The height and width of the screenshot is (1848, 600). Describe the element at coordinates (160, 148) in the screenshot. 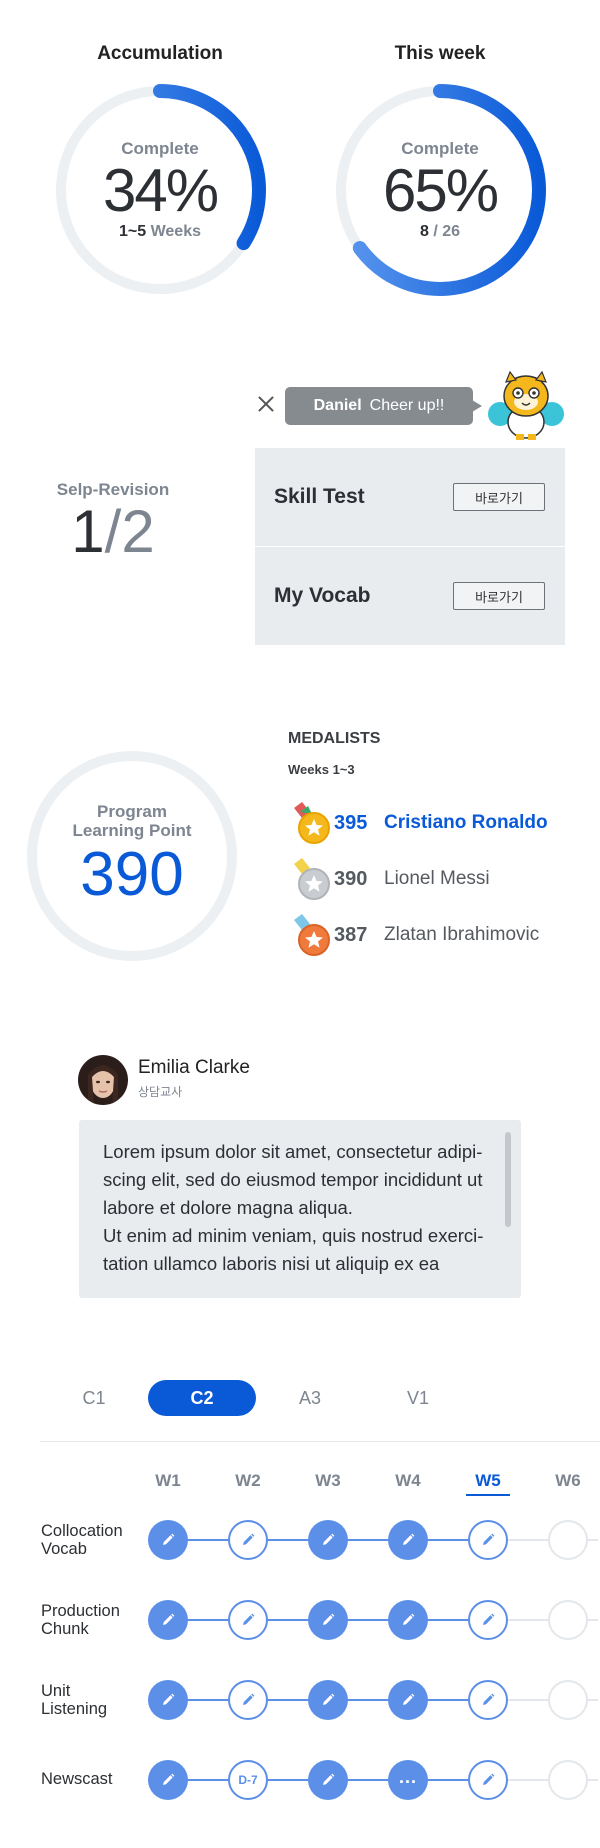

I see `accumulation-label: Complete` at that location.